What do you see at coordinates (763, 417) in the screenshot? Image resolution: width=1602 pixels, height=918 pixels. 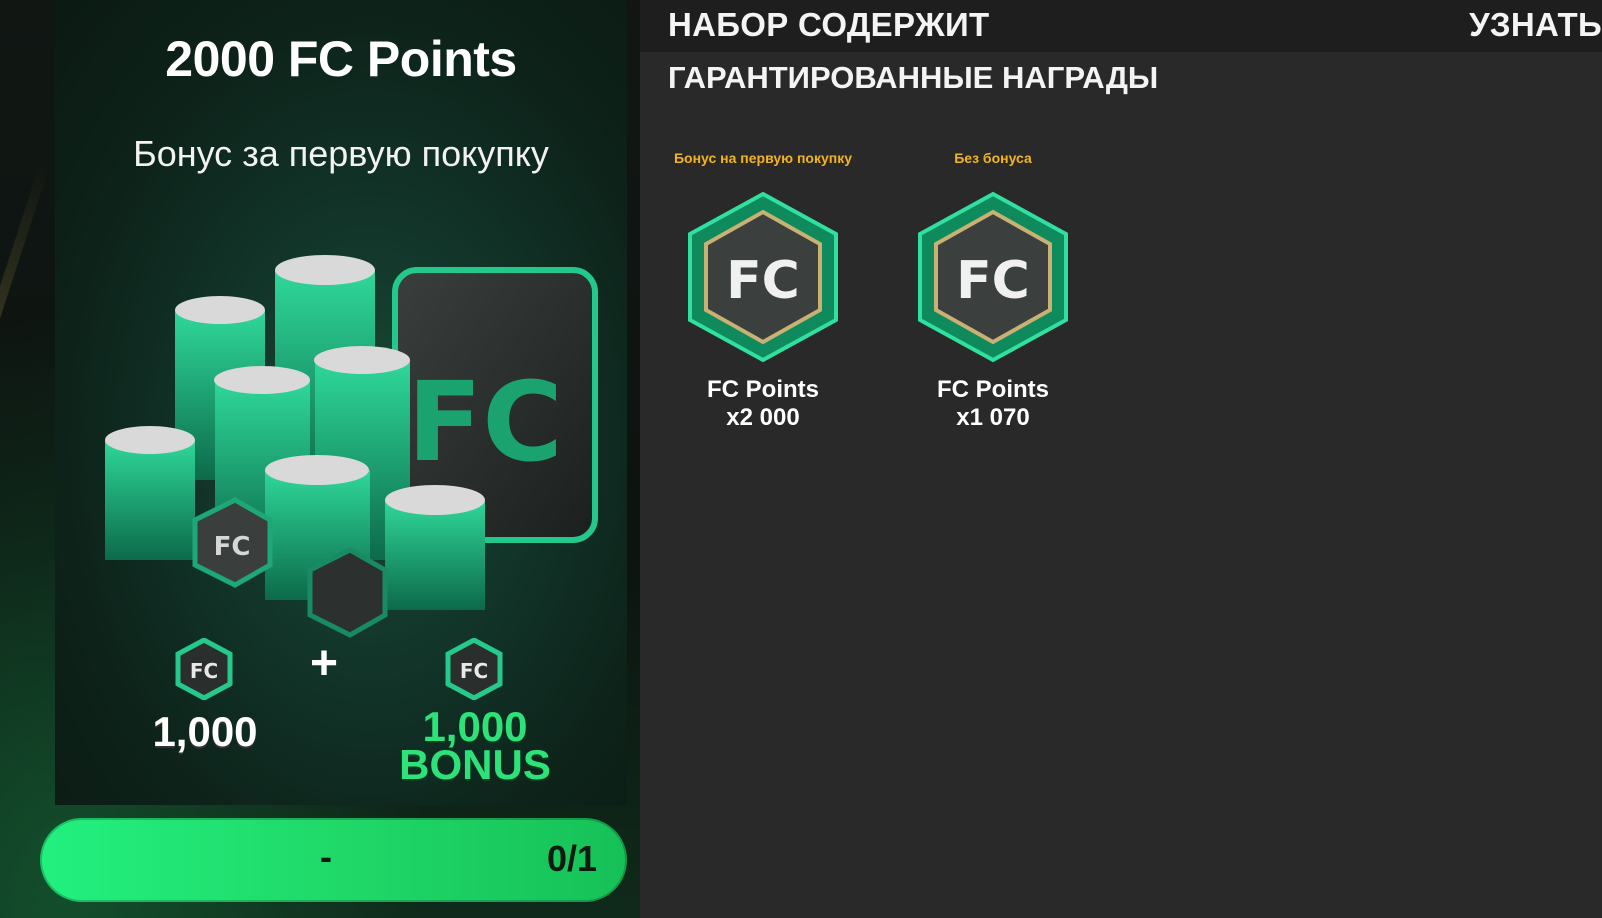 I see `reward-quantity: x2 000` at bounding box center [763, 417].